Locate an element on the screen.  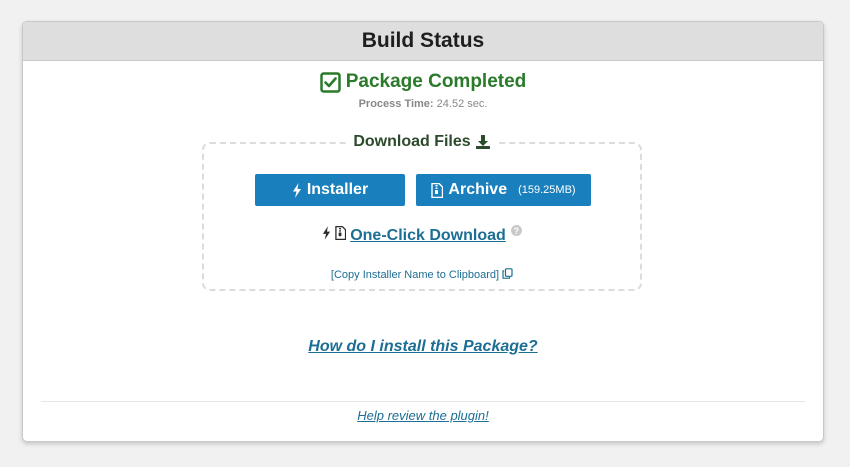
download-icon is located at coordinates (483, 142).